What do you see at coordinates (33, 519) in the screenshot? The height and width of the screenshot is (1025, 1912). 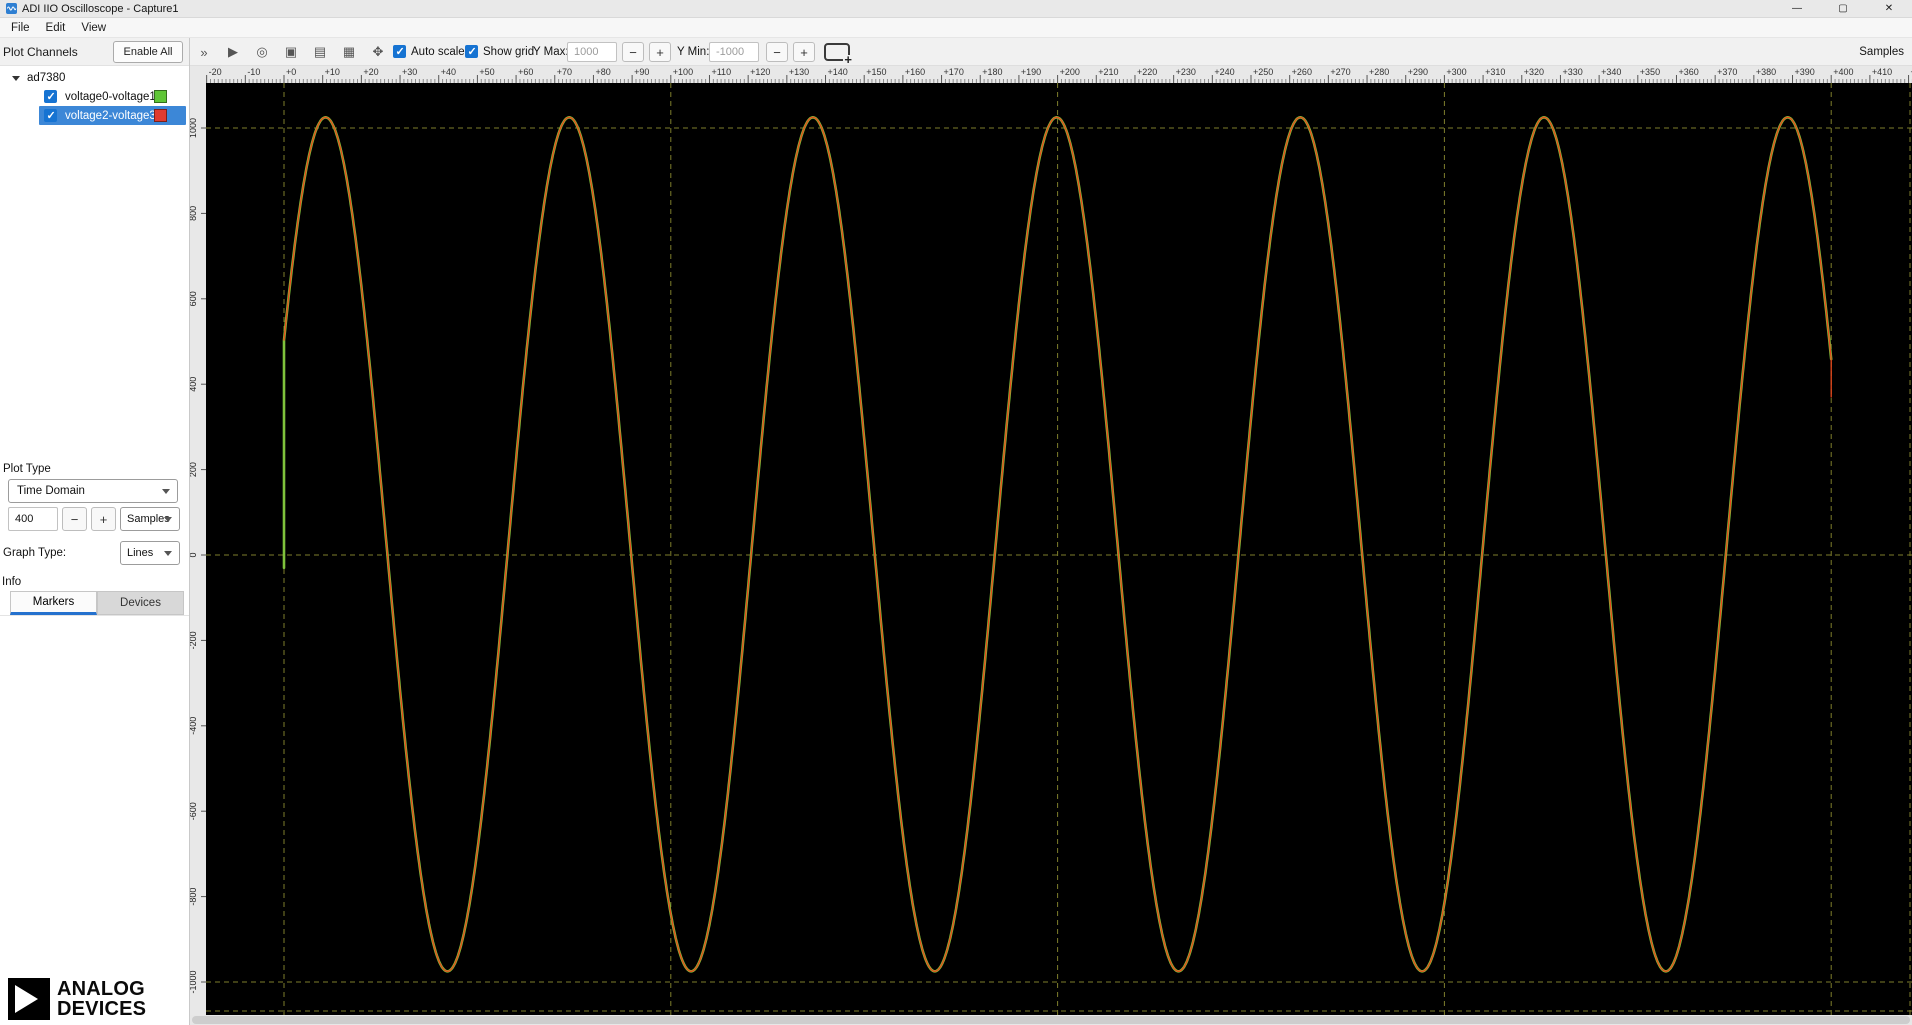 I see `sample-count-input: 400` at bounding box center [33, 519].